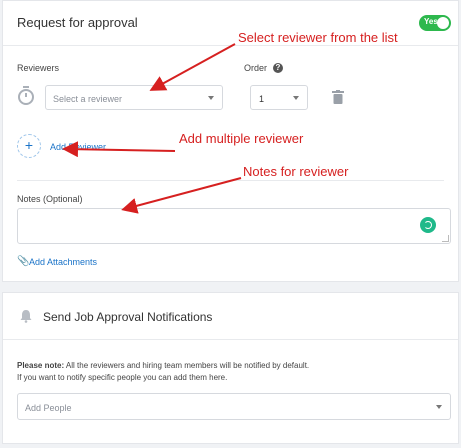 This screenshot has width=461, height=448. I want to click on annotation-add-multiple: Add multiple reviewer, so click(241, 138).